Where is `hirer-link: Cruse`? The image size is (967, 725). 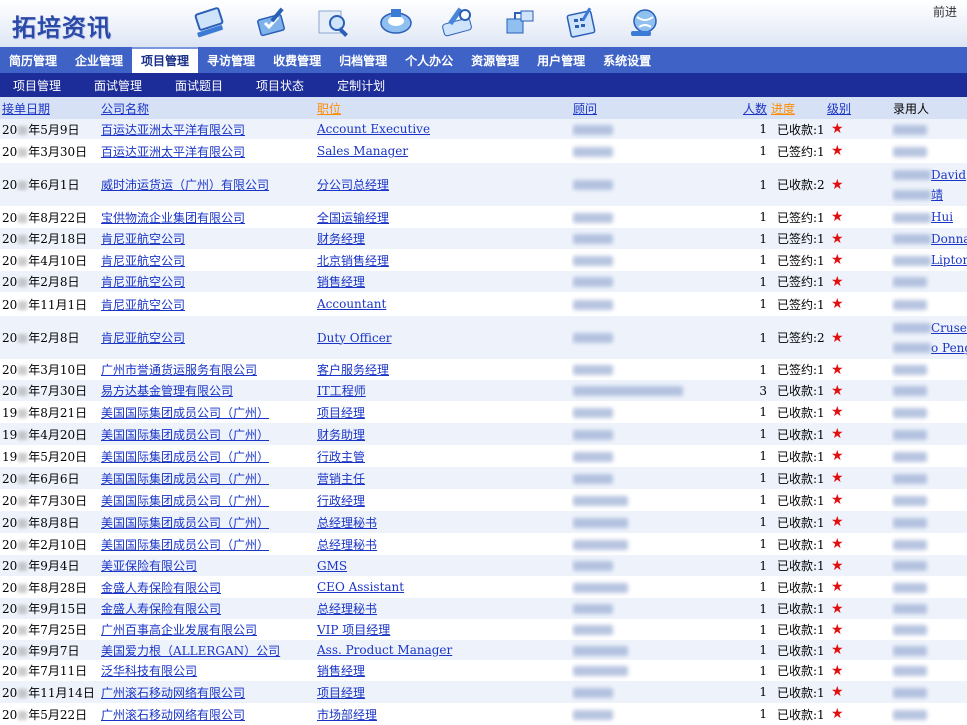 hirer-link: Cruse is located at coordinates (949, 328).